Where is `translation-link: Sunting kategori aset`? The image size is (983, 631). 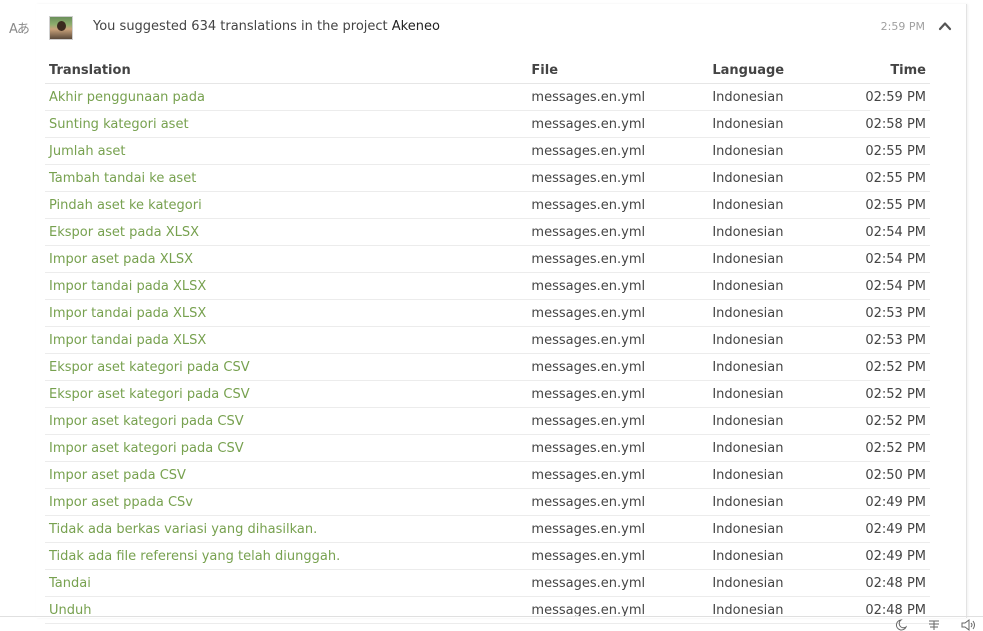
translation-link: Sunting kategori aset is located at coordinates (286, 124).